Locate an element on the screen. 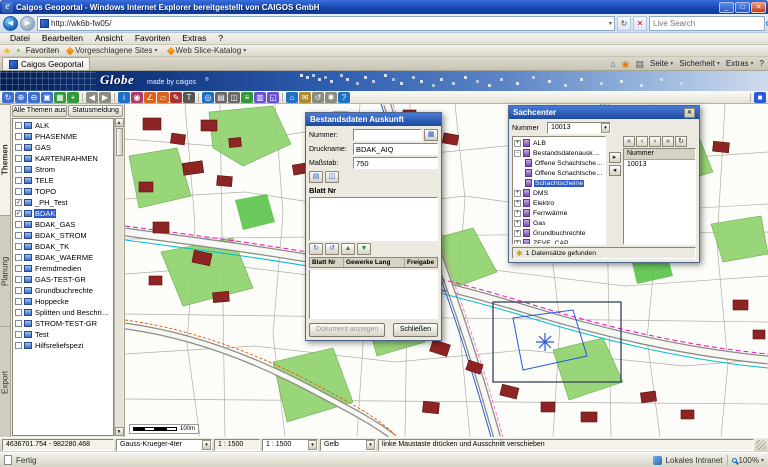  search-box is located at coordinates (708, 23).